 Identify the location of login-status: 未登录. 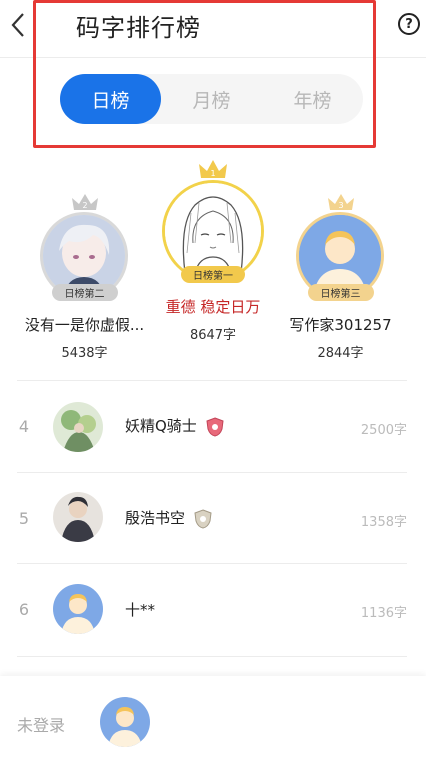
(41, 724).